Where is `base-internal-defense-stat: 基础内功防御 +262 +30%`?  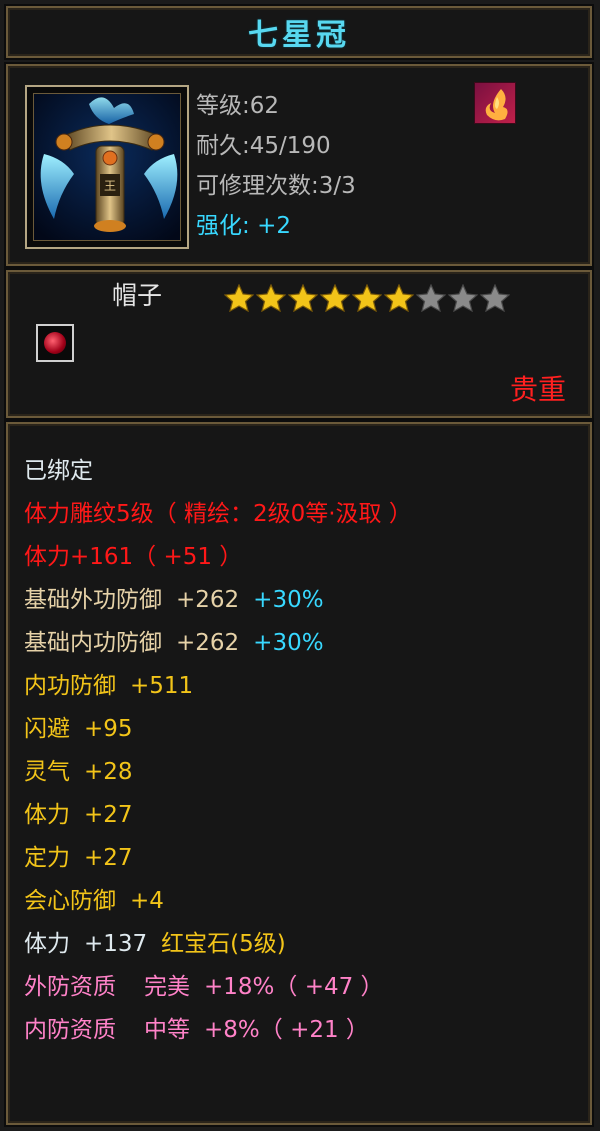
base-internal-defense-stat: 基础内功防御 +262 +30% is located at coordinates (218, 643).